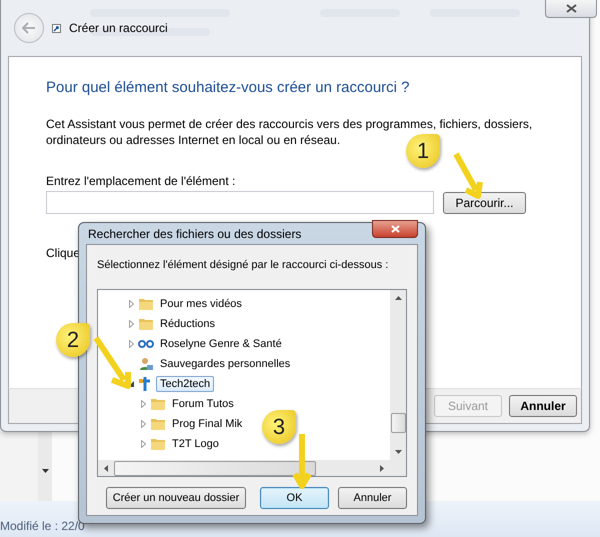 The width and height of the screenshot is (600, 537). Describe the element at coordinates (207, 424) in the screenshot. I see `tree-item: Prog Final Mik` at that location.